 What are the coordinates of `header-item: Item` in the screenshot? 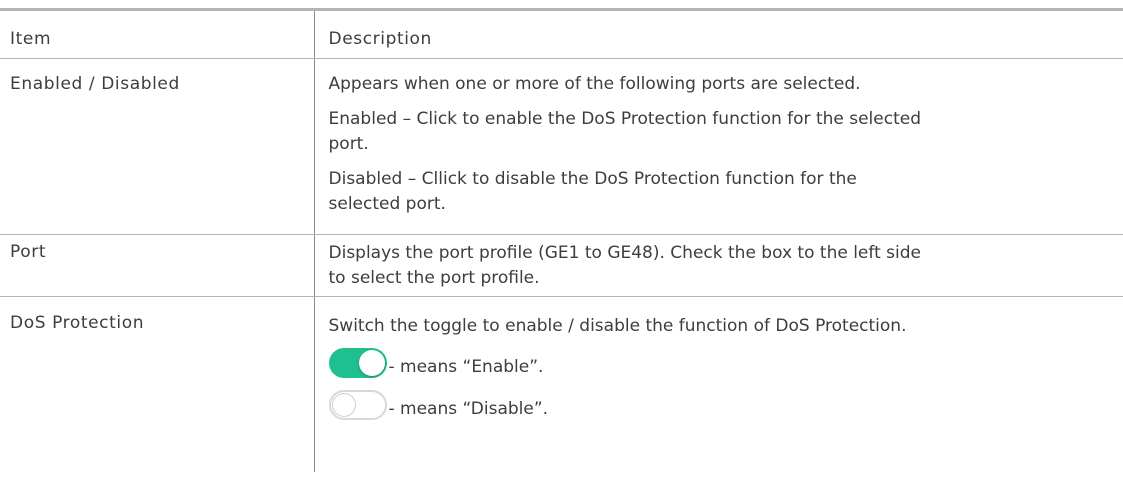 It's located at (157, 33).